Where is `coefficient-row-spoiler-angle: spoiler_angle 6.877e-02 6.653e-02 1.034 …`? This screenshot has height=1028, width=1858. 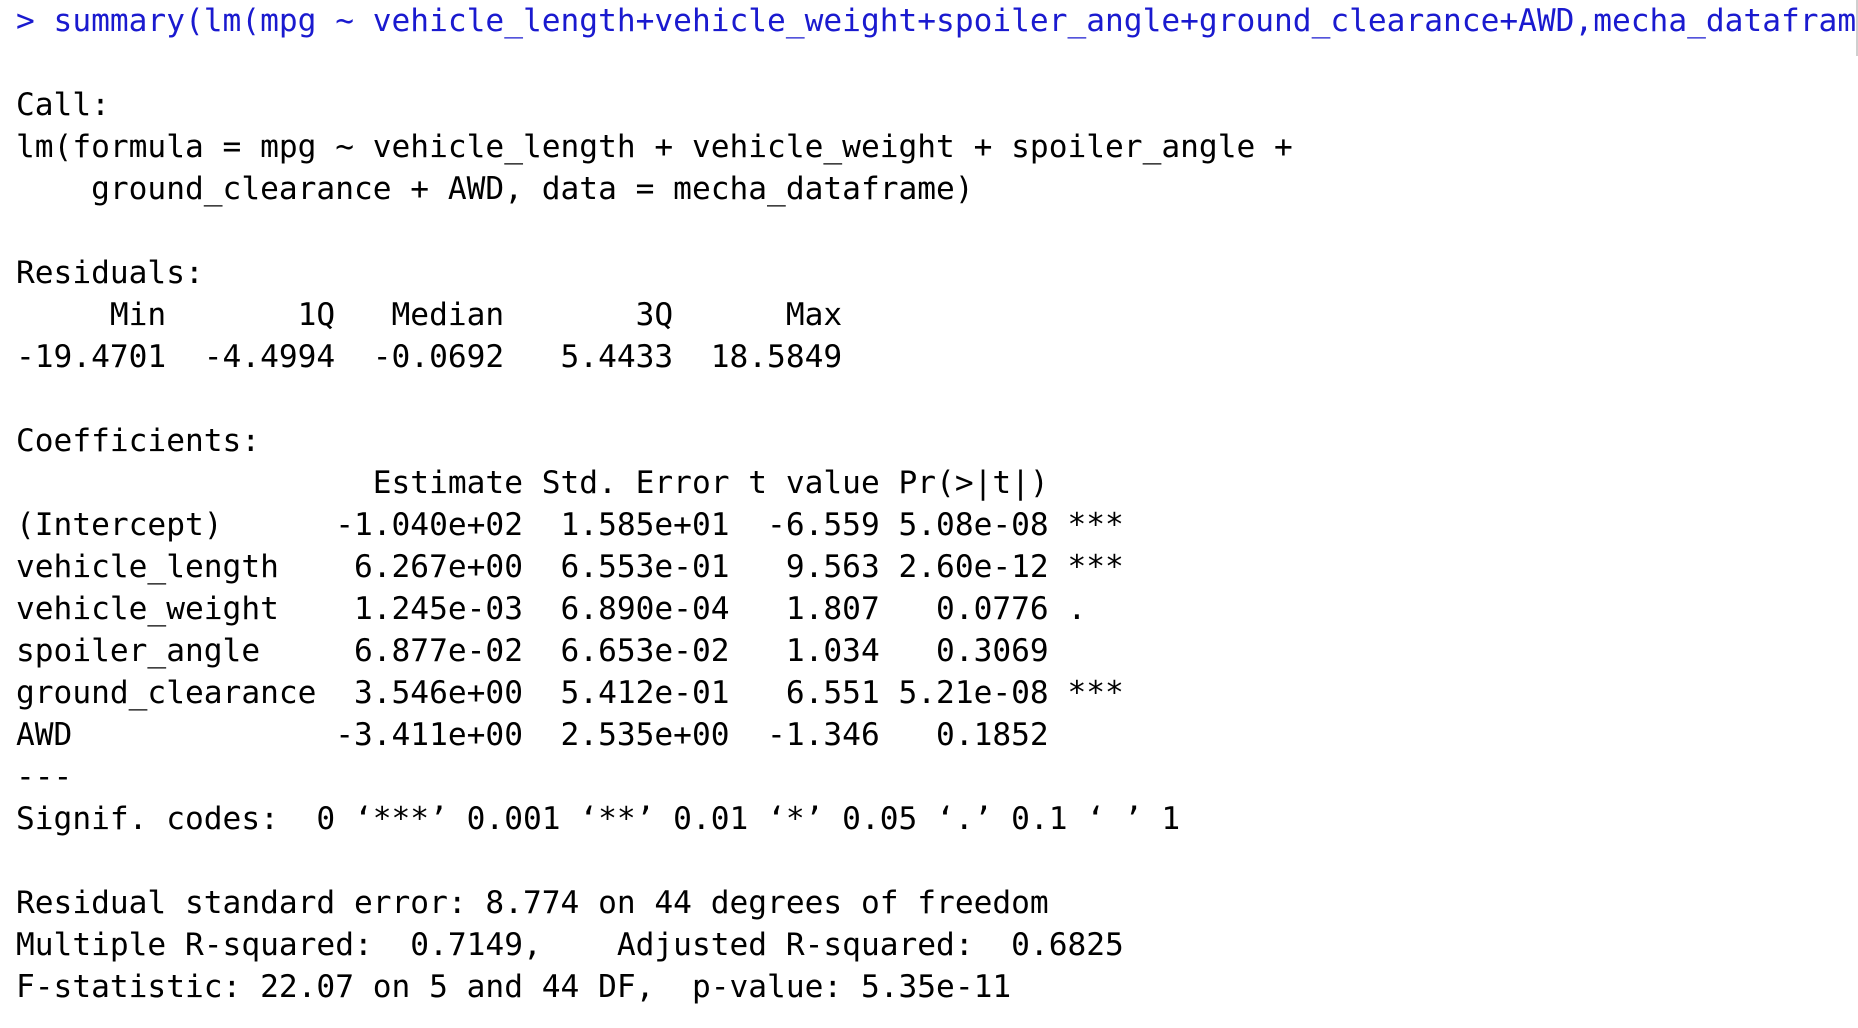
coefficient-row-spoiler-angle: spoiler_angle 6.877e-02 6.653e-02 1.034 … is located at coordinates (570, 651).